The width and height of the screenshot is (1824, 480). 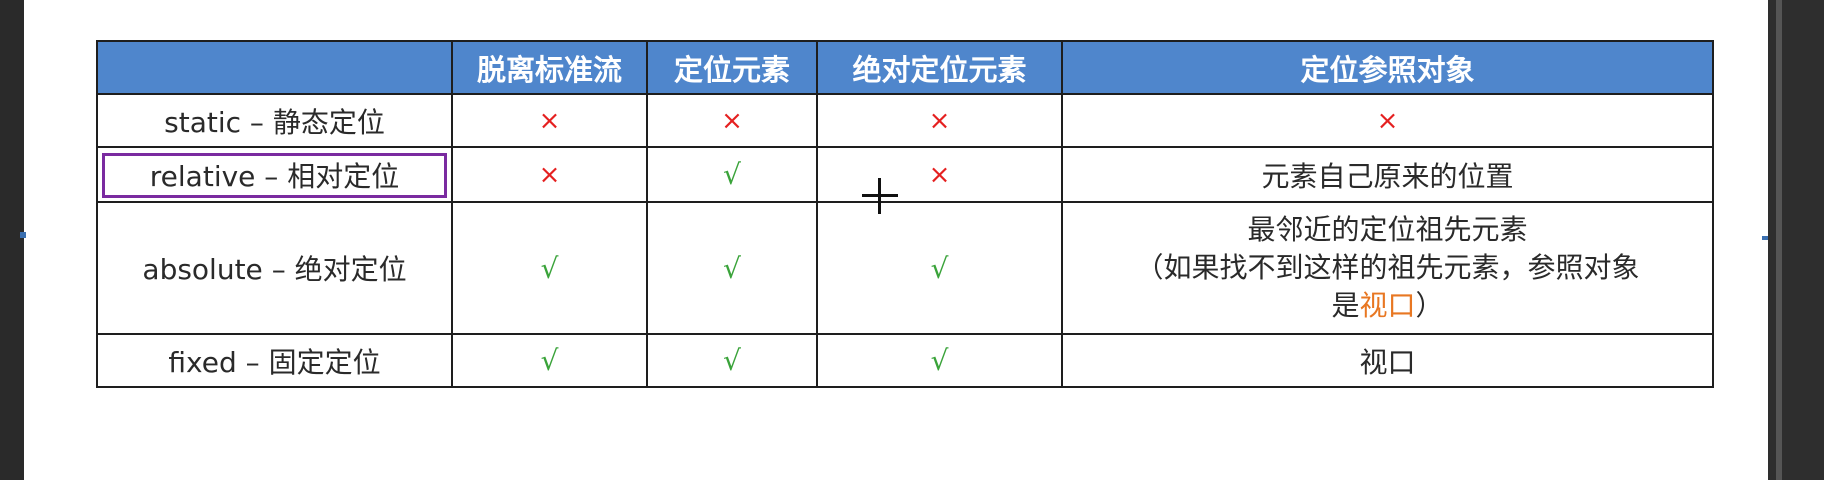 I want to click on row-name: absolute – 绝对定位, so click(x=274, y=268).